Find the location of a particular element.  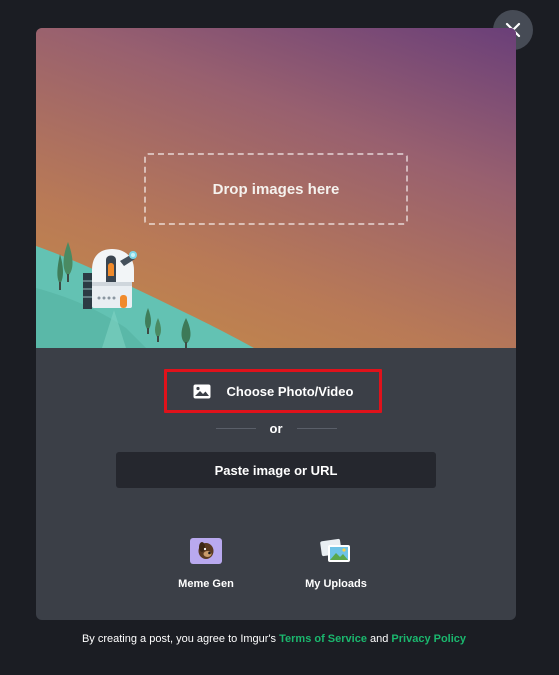

choose-photo-video-button: Choose Photo/Video is located at coordinates (273, 391).